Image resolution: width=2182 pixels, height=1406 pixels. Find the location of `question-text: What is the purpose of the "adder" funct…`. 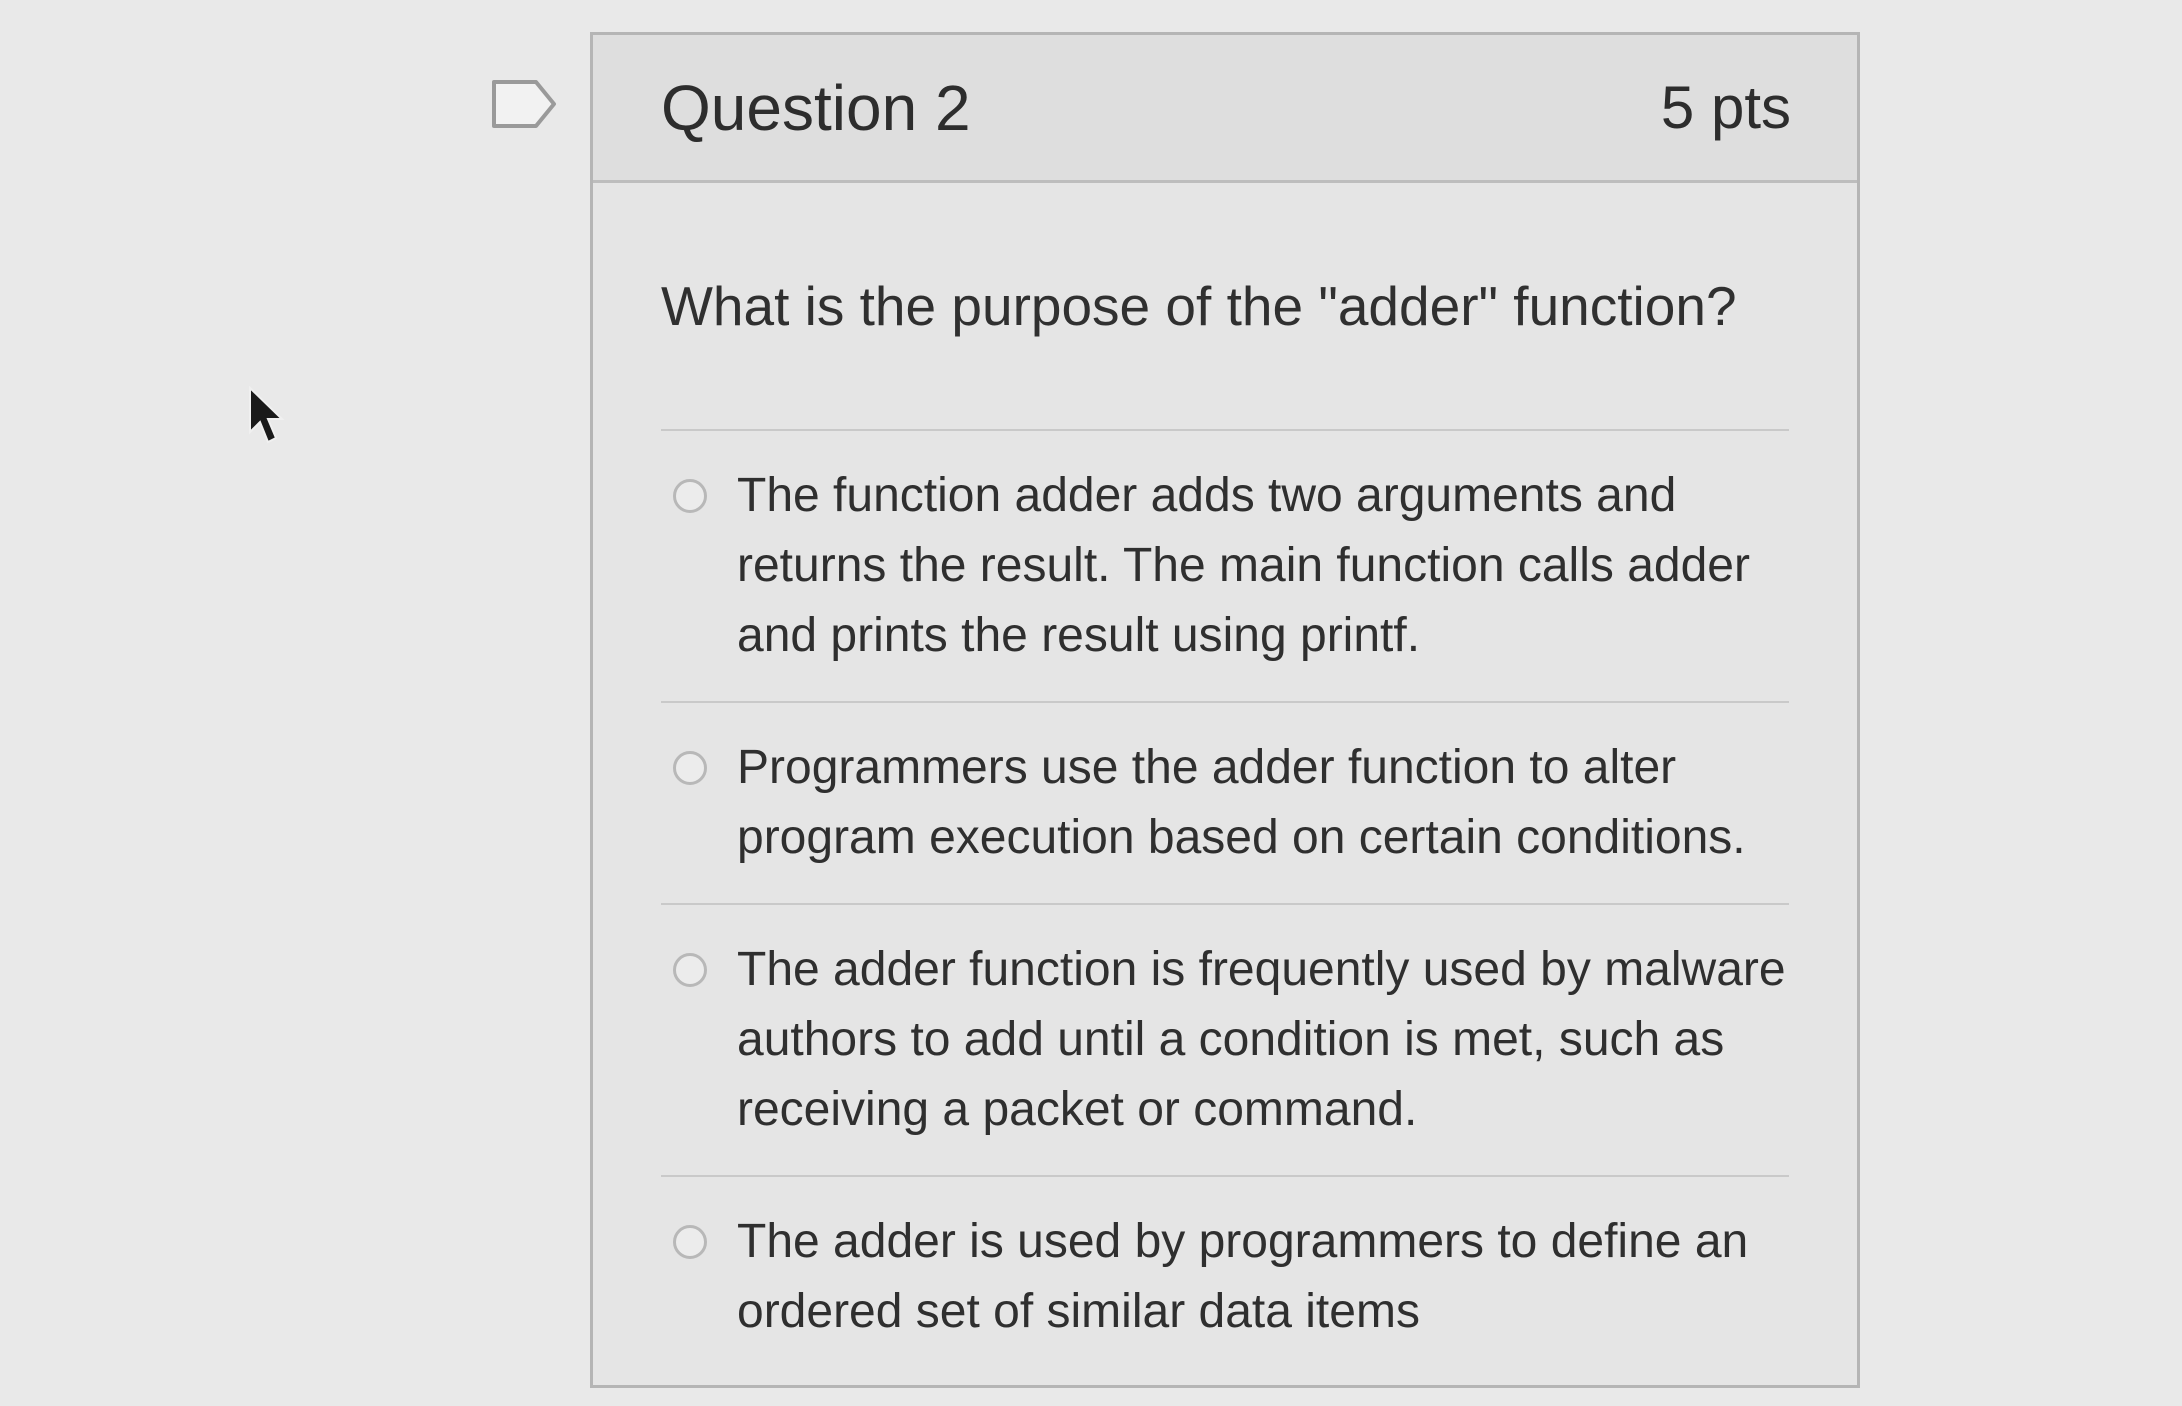

question-text: What is the purpose of the "adder" funct… is located at coordinates (1199, 306).